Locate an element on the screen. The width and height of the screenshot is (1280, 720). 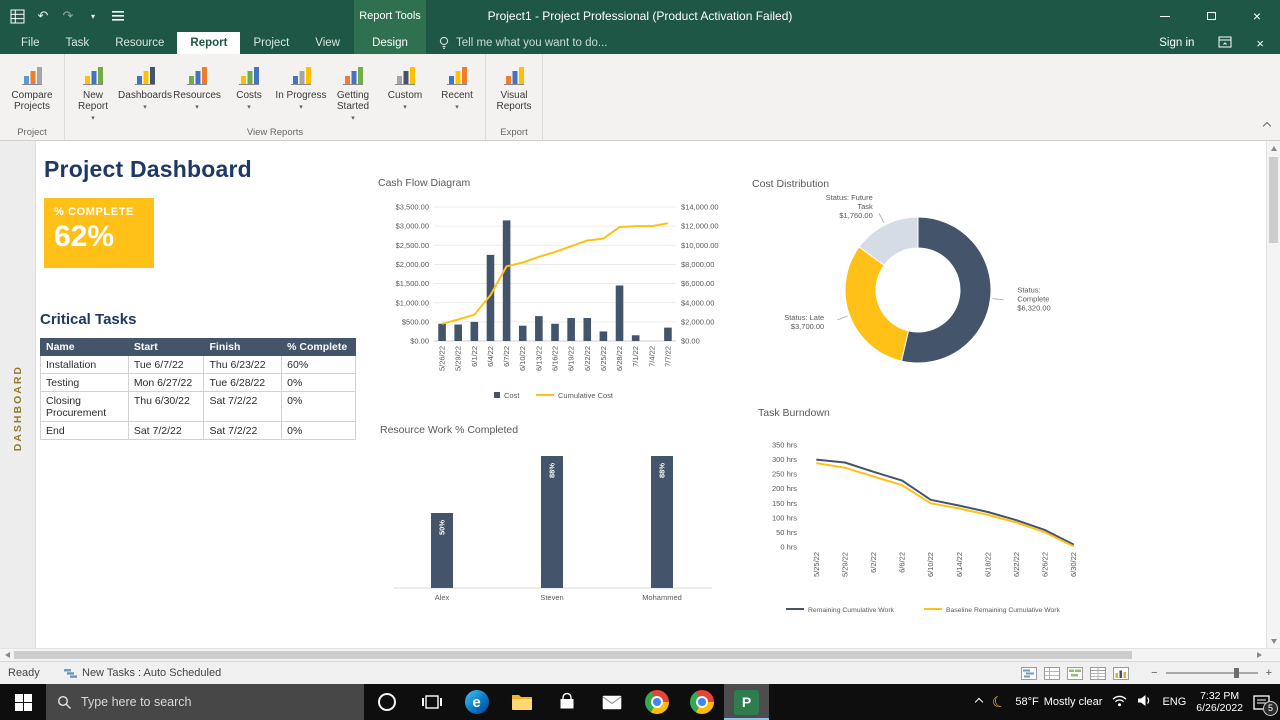
ribbon-button-recent: Recent ▾ is located at coordinates (457, 88).